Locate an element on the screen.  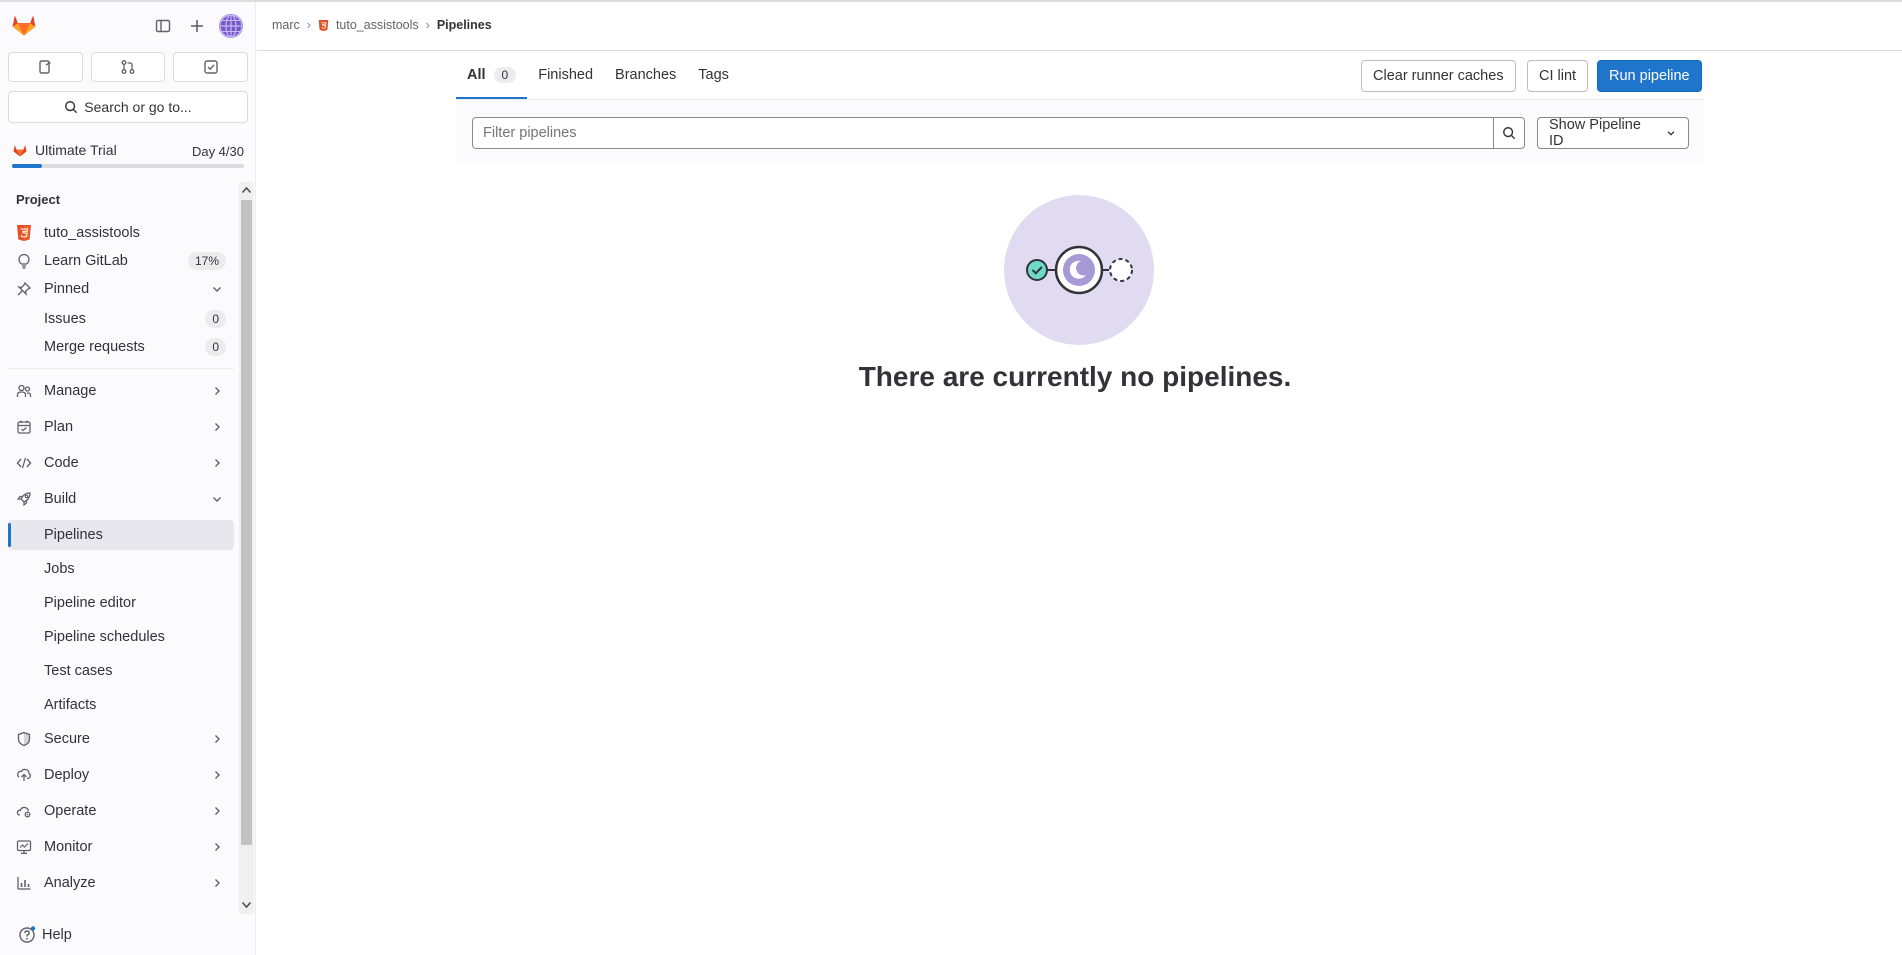
breadcrumb-item-namespace: marc is located at coordinates (286, 25).